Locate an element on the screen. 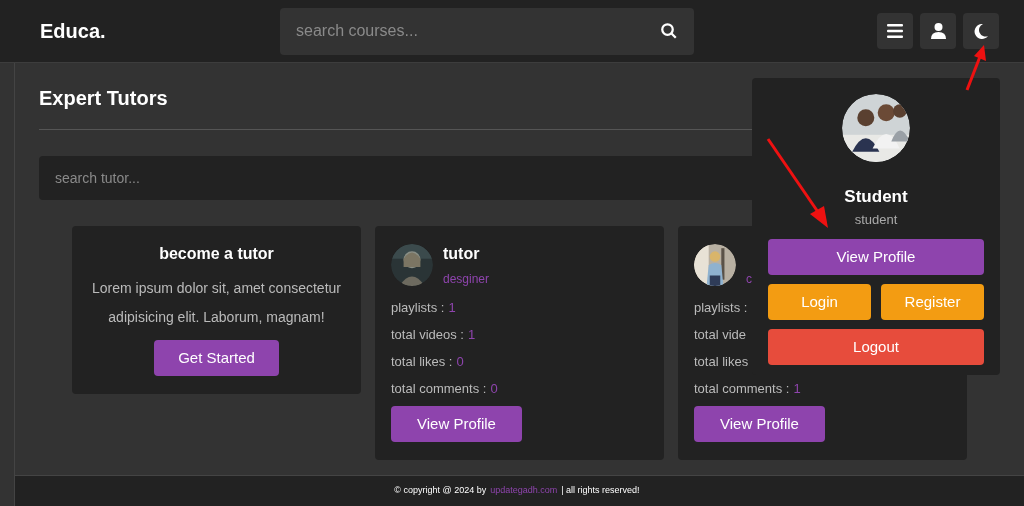 The width and height of the screenshot is (1024, 506). annotation-arrow is located at coordinates (976, 68).